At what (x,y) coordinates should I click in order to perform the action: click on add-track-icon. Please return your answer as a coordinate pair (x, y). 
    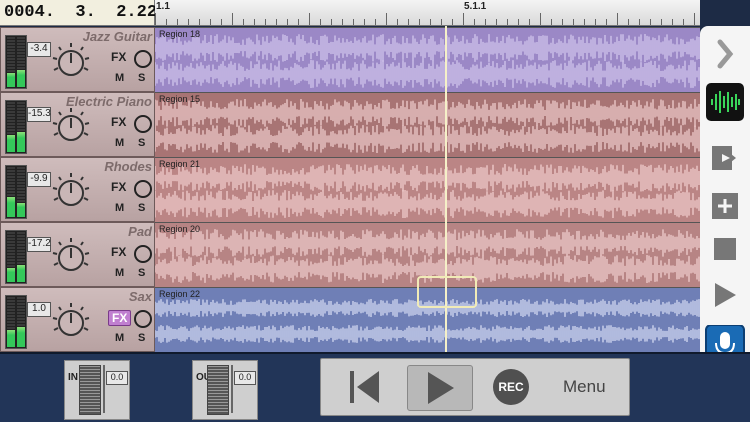
    Looking at the image, I should click on (725, 207).